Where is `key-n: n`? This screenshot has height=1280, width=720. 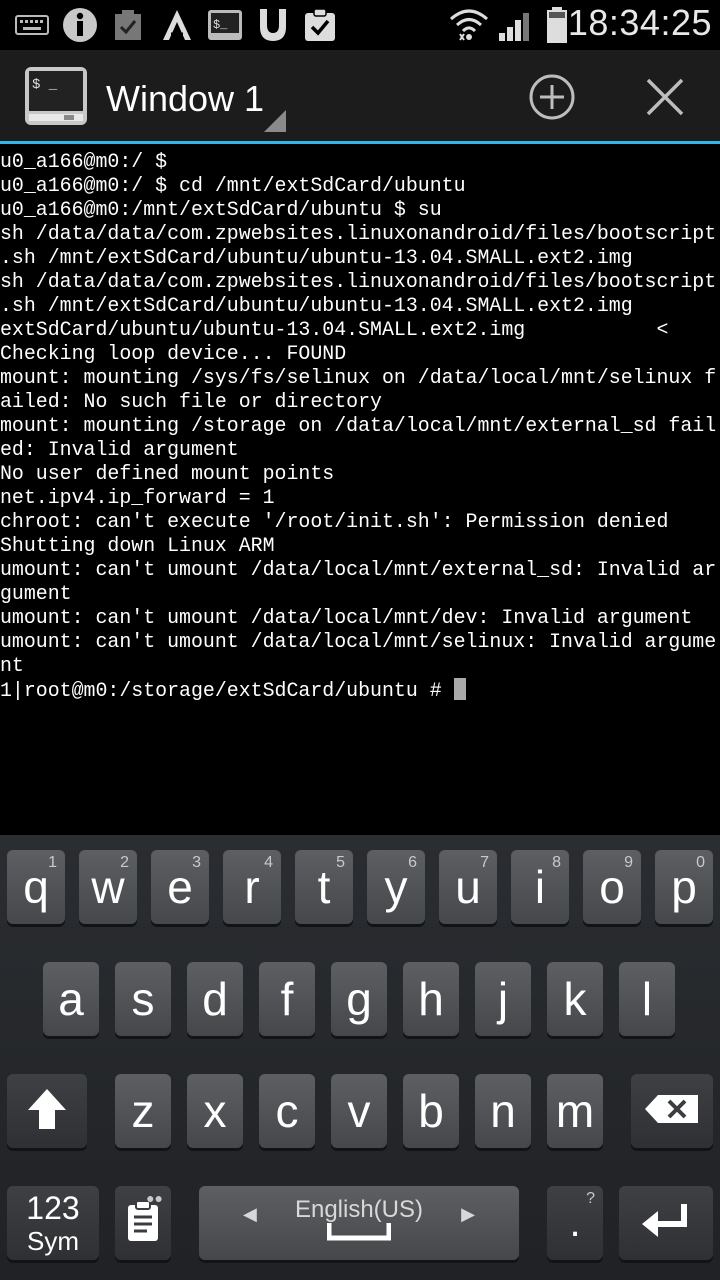
key-n: n is located at coordinates (503, 1111).